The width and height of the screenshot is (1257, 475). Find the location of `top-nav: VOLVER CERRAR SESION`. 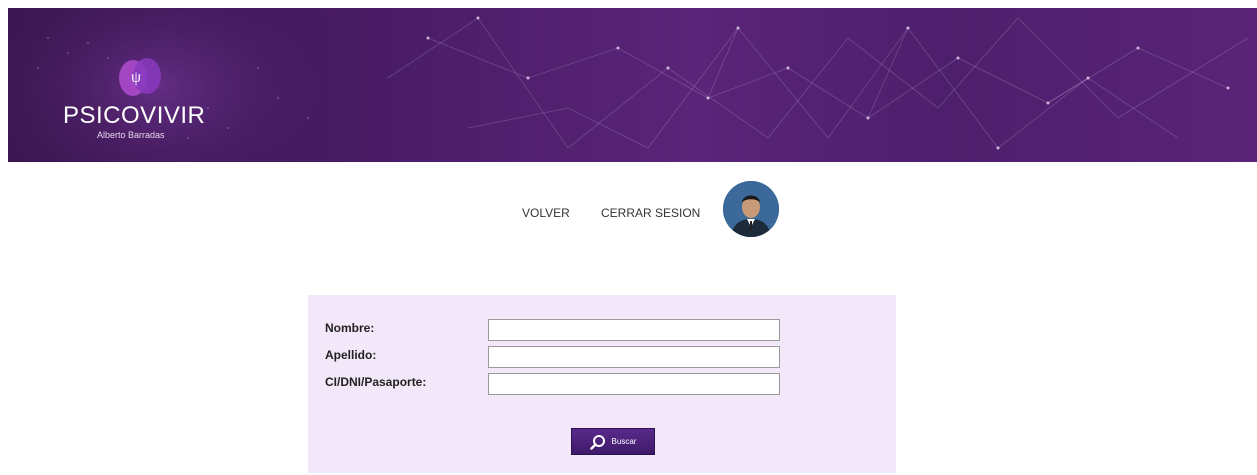

top-nav: VOLVER CERRAR SESION is located at coordinates (628, 212).